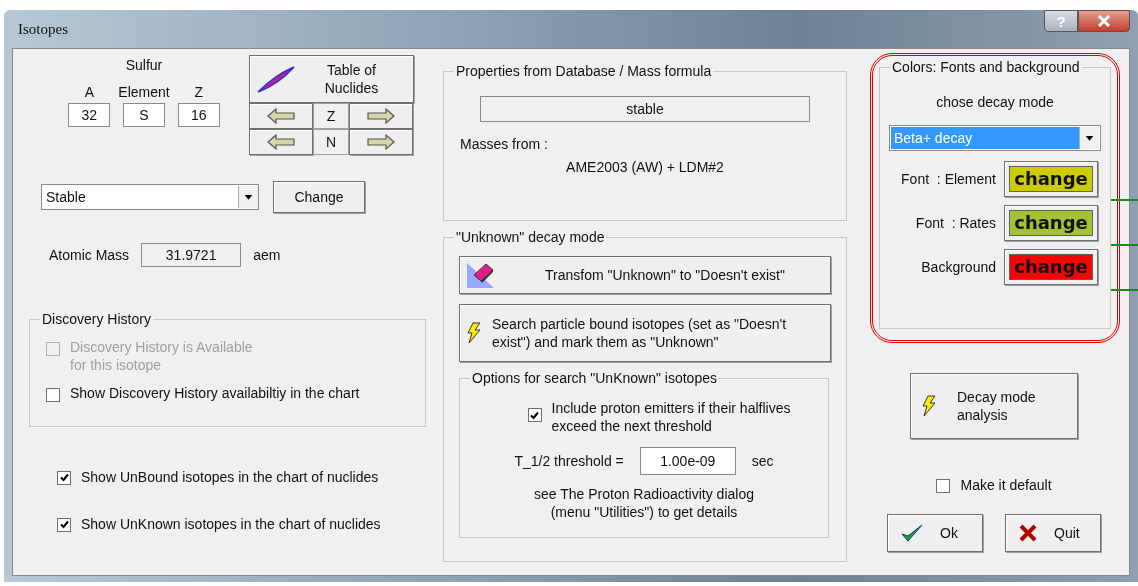 The height and width of the screenshot is (586, 1138). What do you see at coordinates (331, 79) in the screenshot?
I see `table-of-nuclides-button: Table of Nuclides` at bounding box center [331, 79].